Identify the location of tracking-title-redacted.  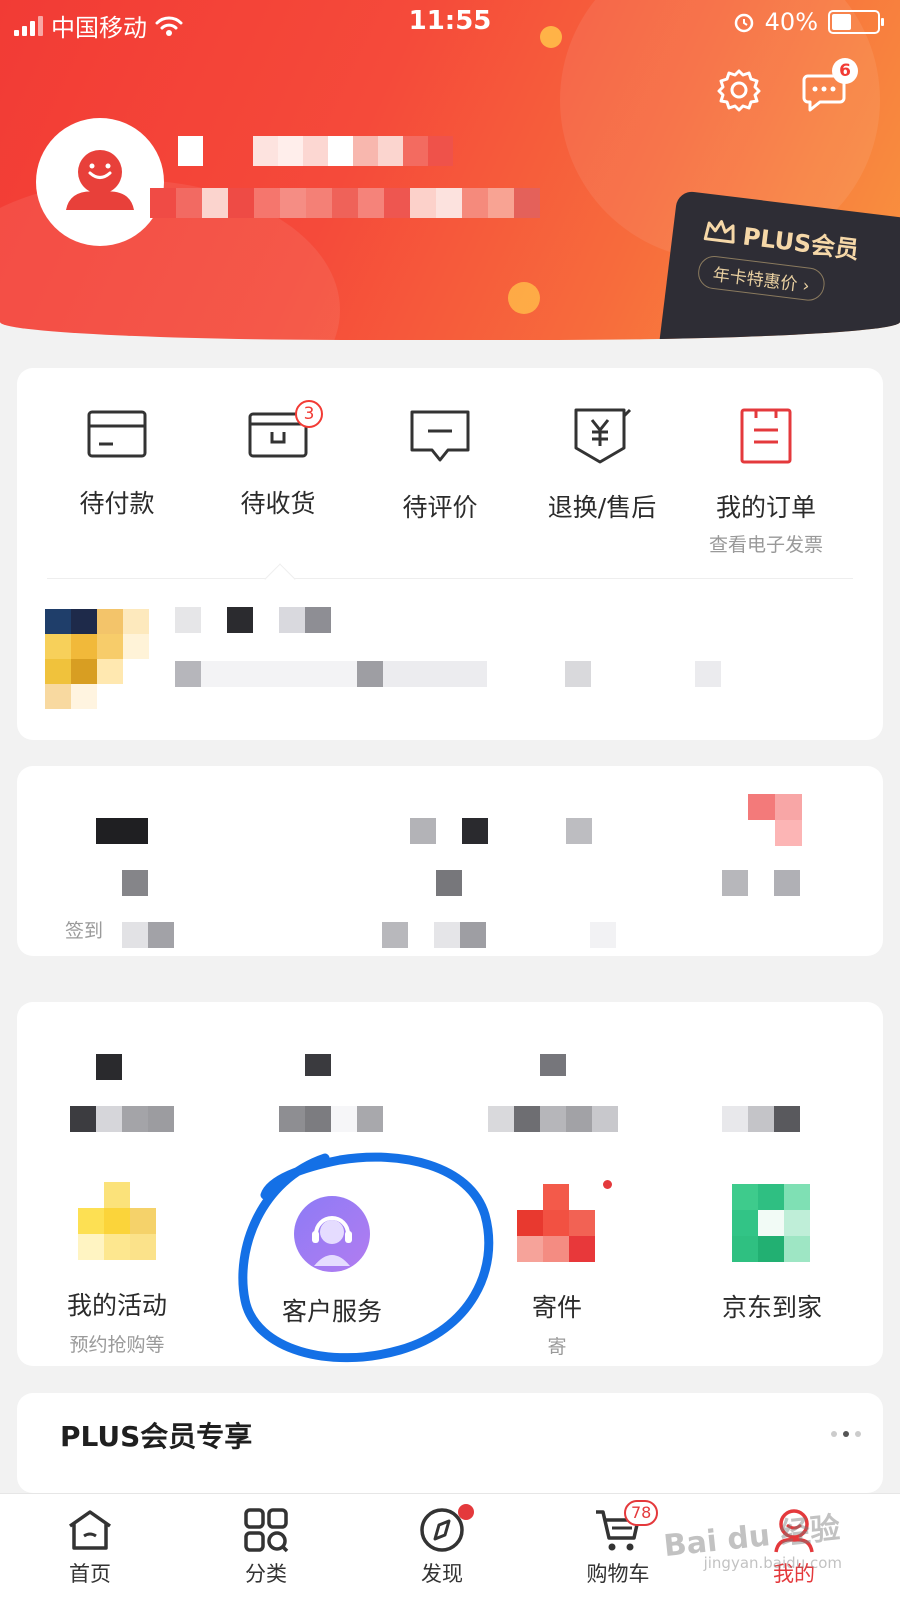
(255, 620).